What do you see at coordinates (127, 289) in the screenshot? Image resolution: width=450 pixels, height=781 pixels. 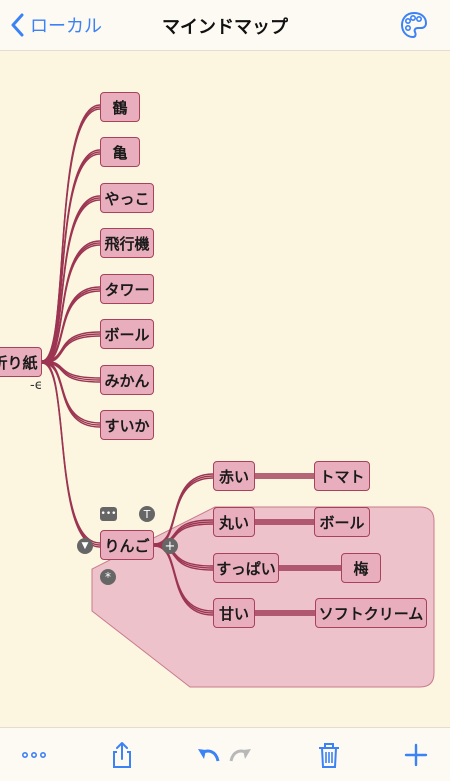 I see `branch-node: タワー` at bounding box center [127, 289].